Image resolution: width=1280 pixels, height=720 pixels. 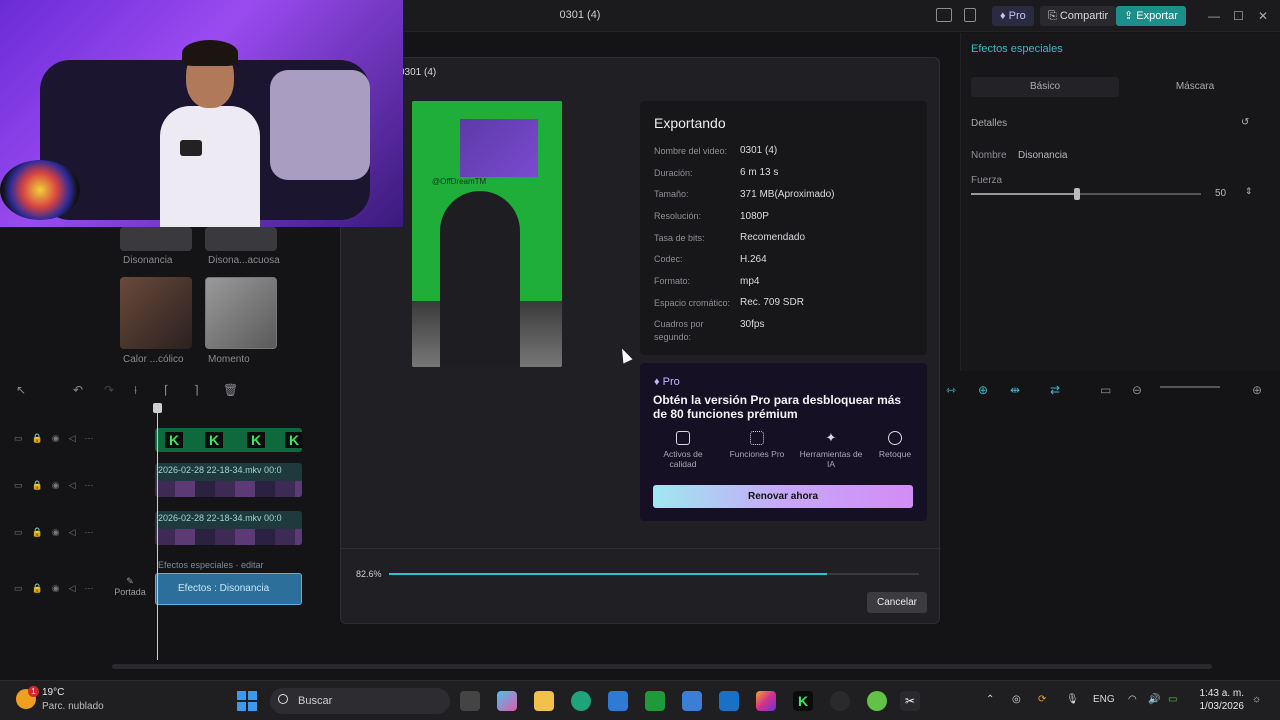 What do you see at coordinates (1072, 699) in the screenshot?
I see `microphone-icon: 🎙` at bounding box center [1072, 699].